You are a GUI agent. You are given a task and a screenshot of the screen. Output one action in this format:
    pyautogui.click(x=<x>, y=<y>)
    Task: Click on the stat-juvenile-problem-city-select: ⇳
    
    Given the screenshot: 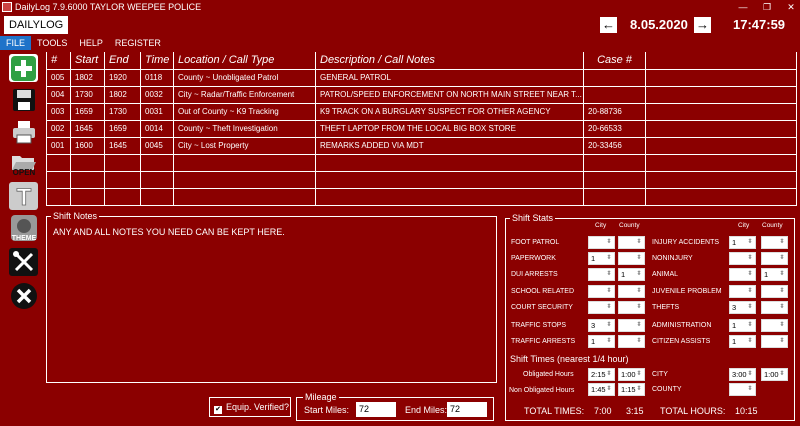 What is the action you would take?
    pyautogui.click(x=742, y=291)
    